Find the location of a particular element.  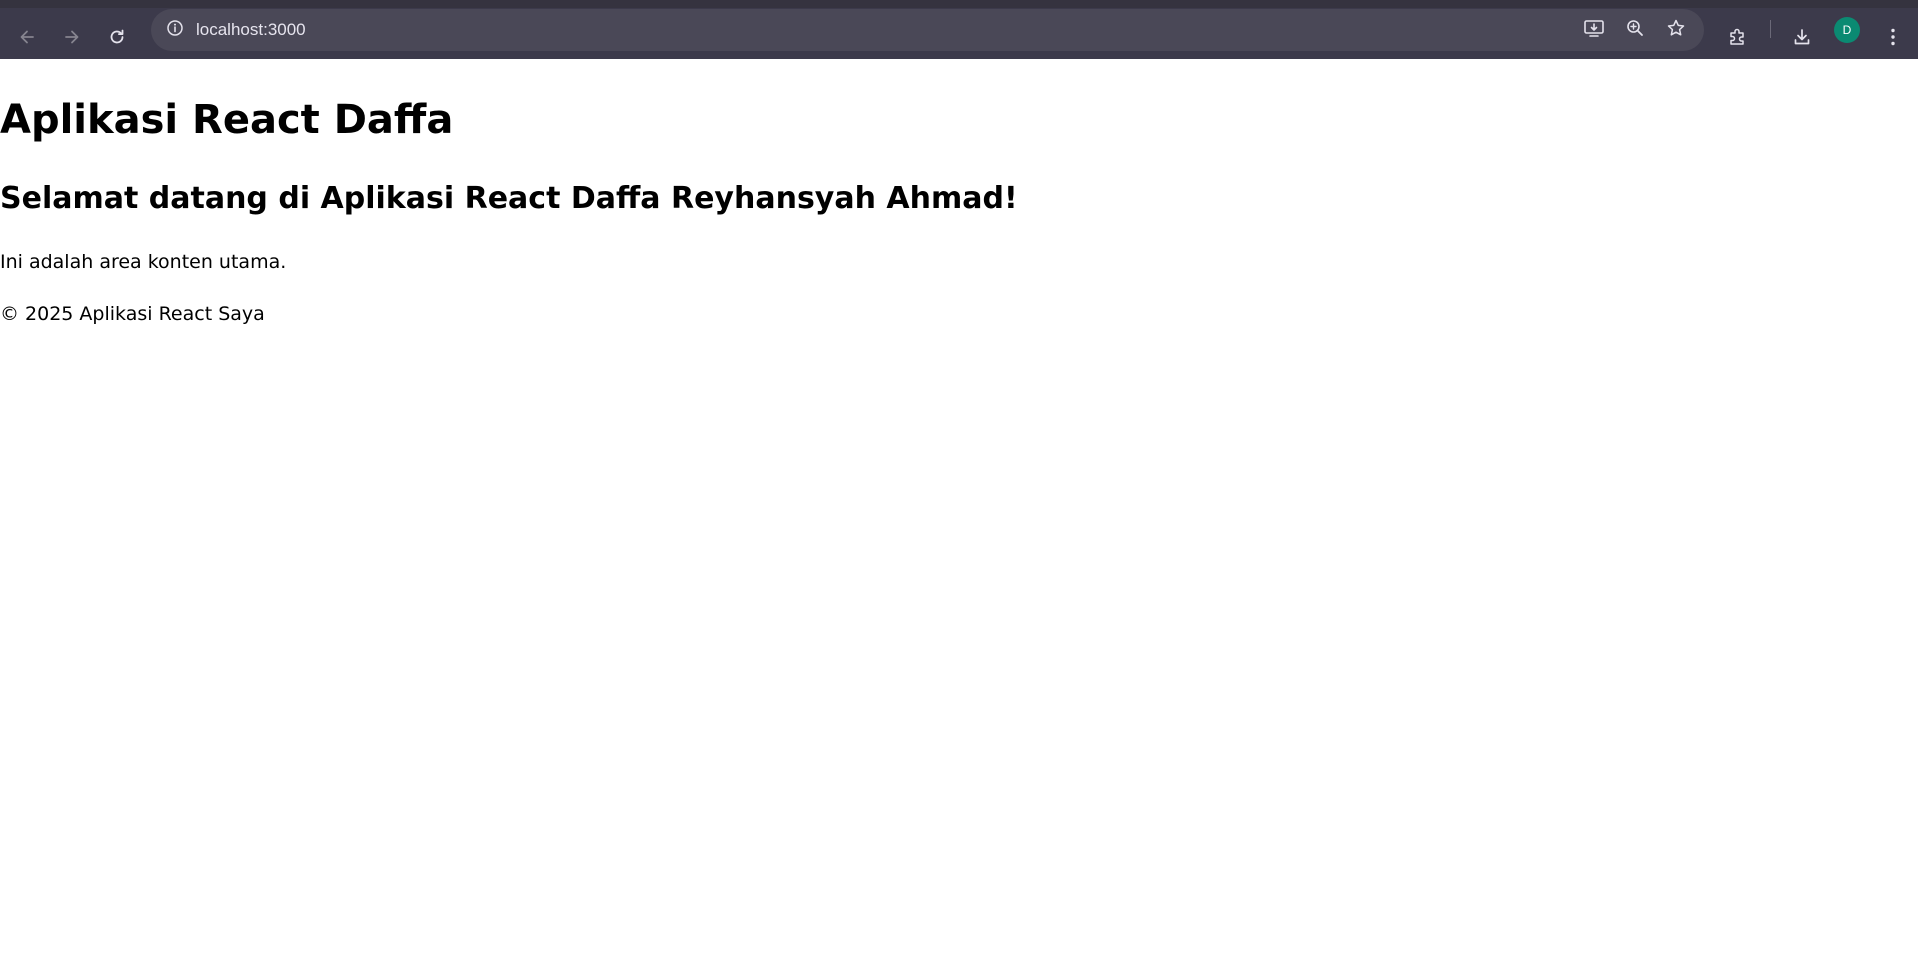

footer-text: © 2025 Aplikasi React Saya is located at coordinates (132, 314).